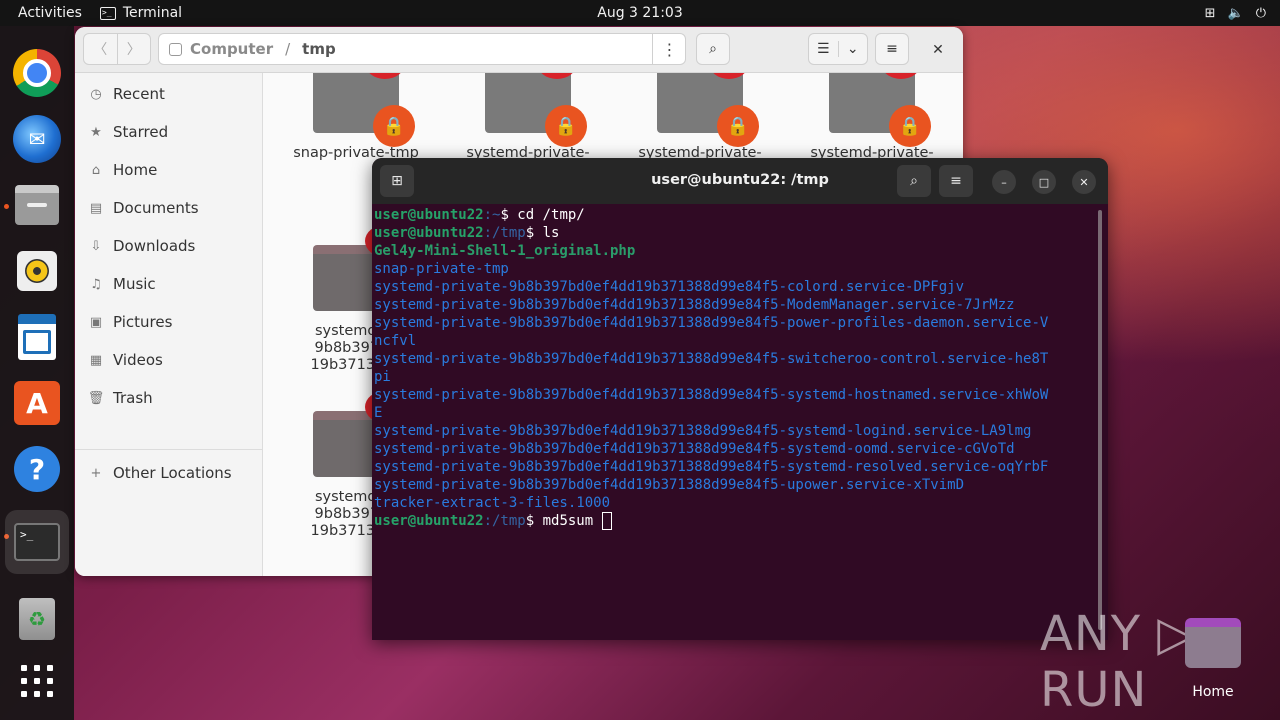 The image size is (1280, 720). I want to click on sidebar-item-label: Documents, so click(156, 208).